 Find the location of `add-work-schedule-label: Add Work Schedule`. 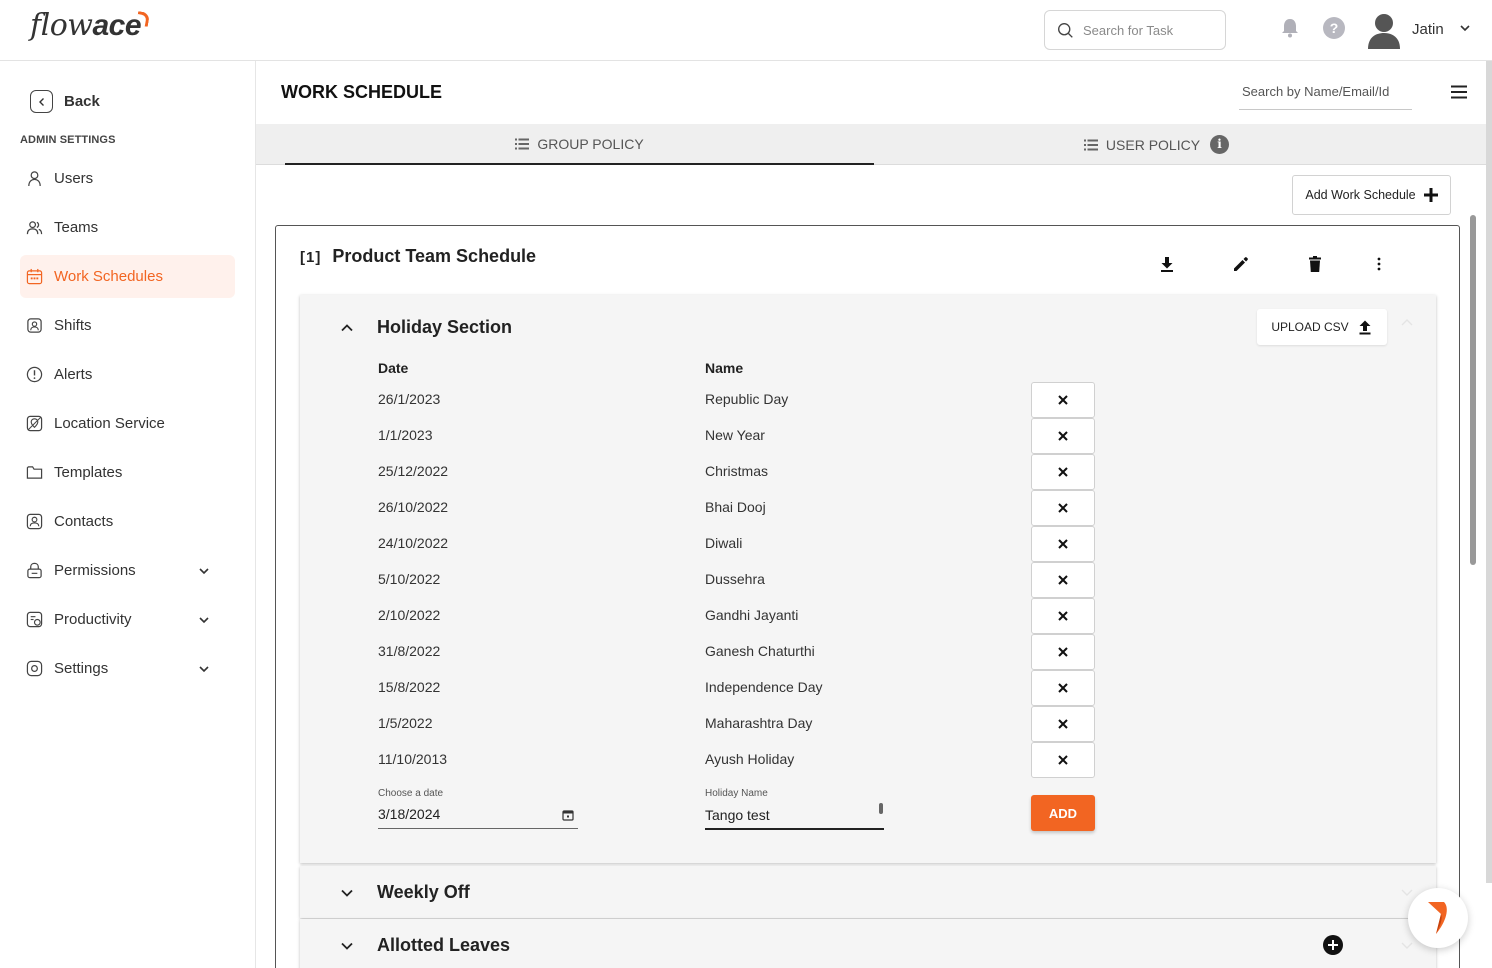

add-work-schedule-label: Add Work Schedule is located at coordinates (1360, 195).